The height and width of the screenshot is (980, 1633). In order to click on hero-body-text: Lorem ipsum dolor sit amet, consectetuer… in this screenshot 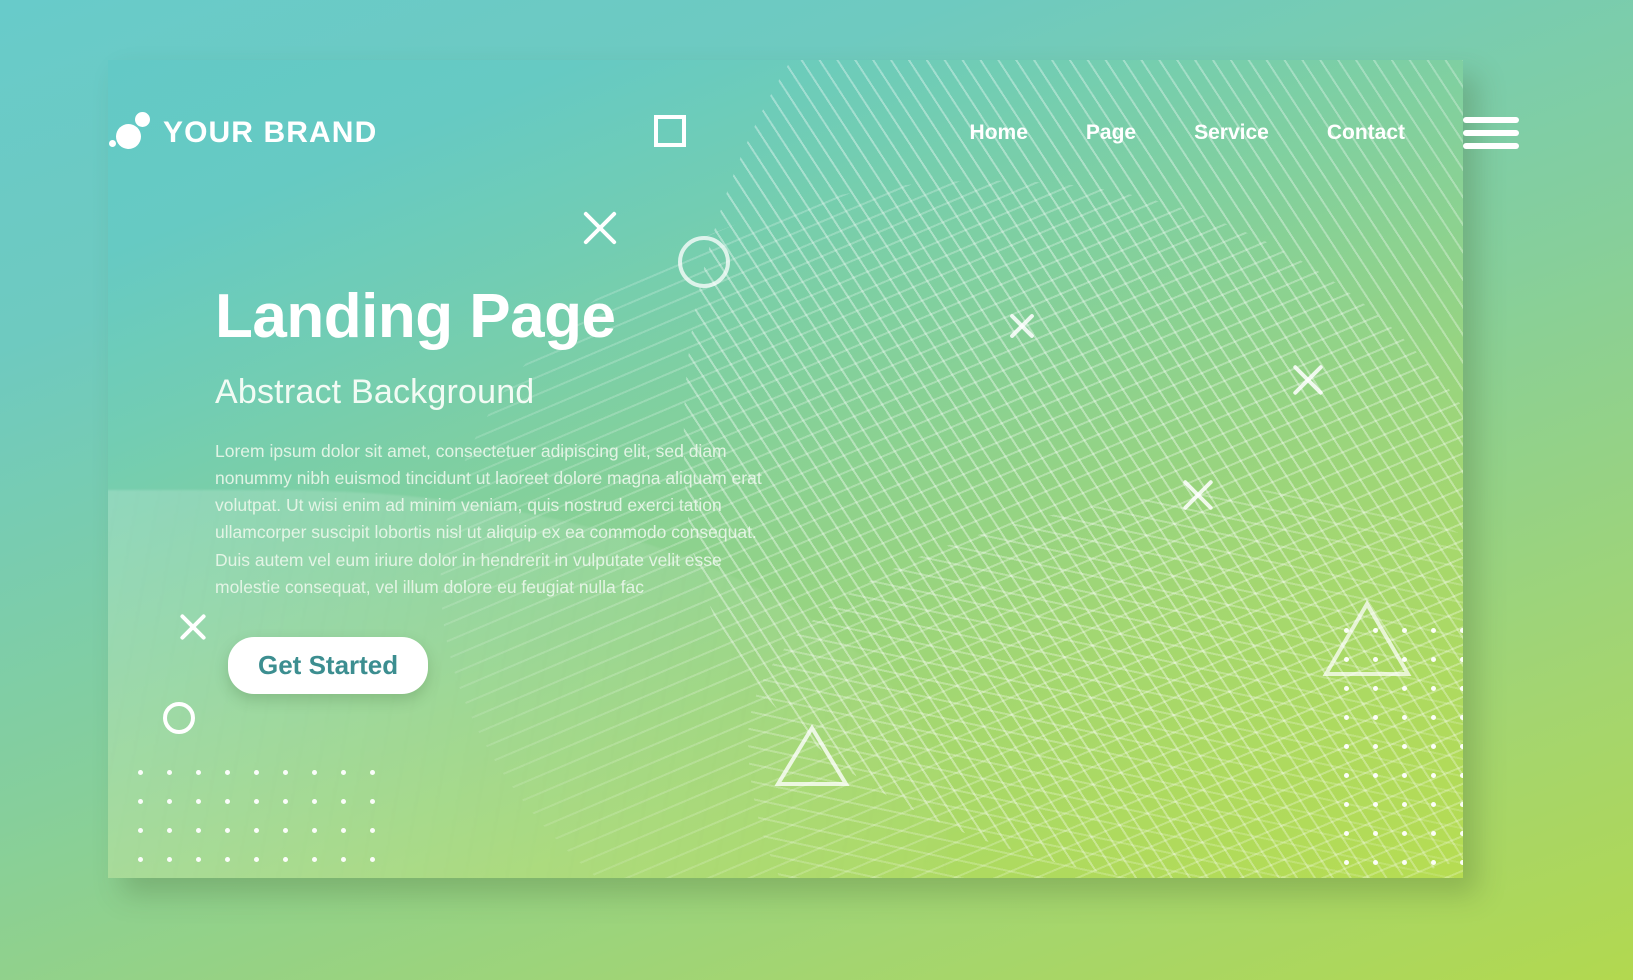, I will do `click(488, 519)`.